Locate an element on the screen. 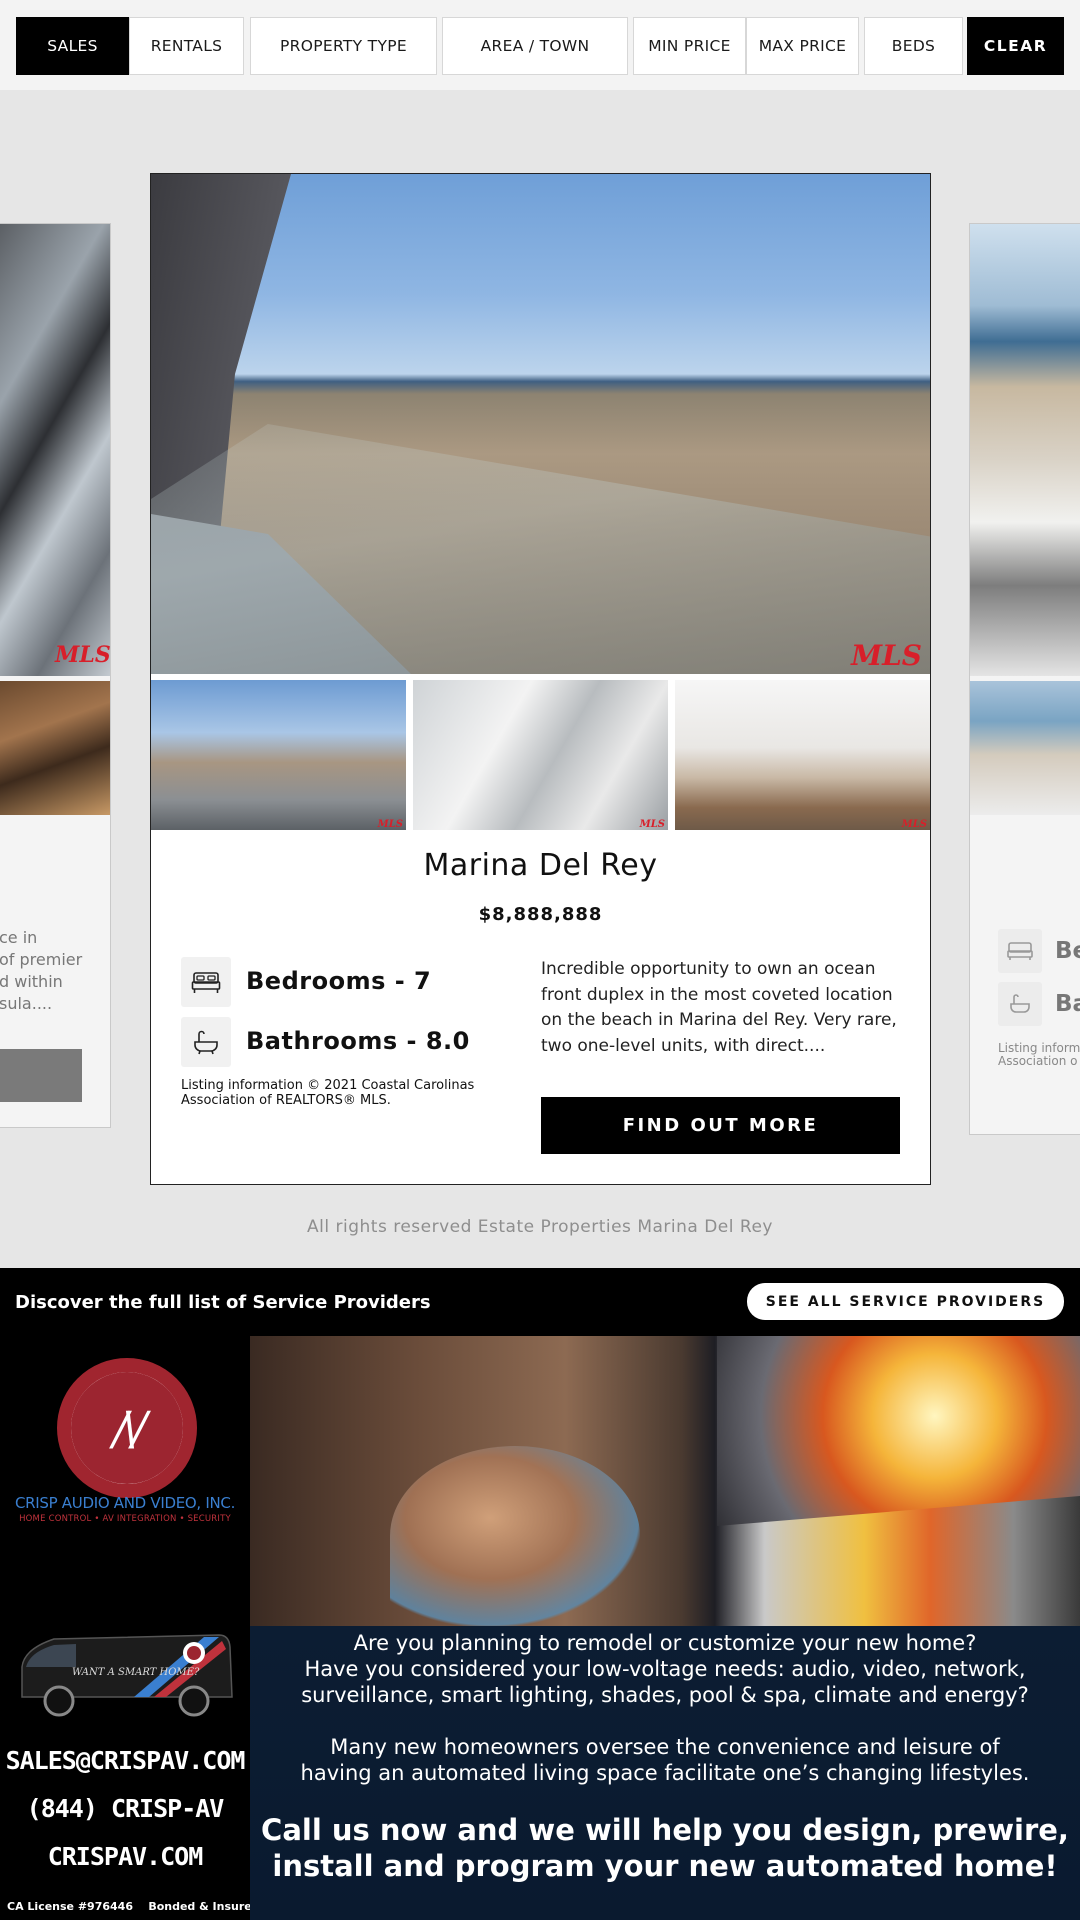  previous-listing-thumbnail is located at coordinates (55, 748).